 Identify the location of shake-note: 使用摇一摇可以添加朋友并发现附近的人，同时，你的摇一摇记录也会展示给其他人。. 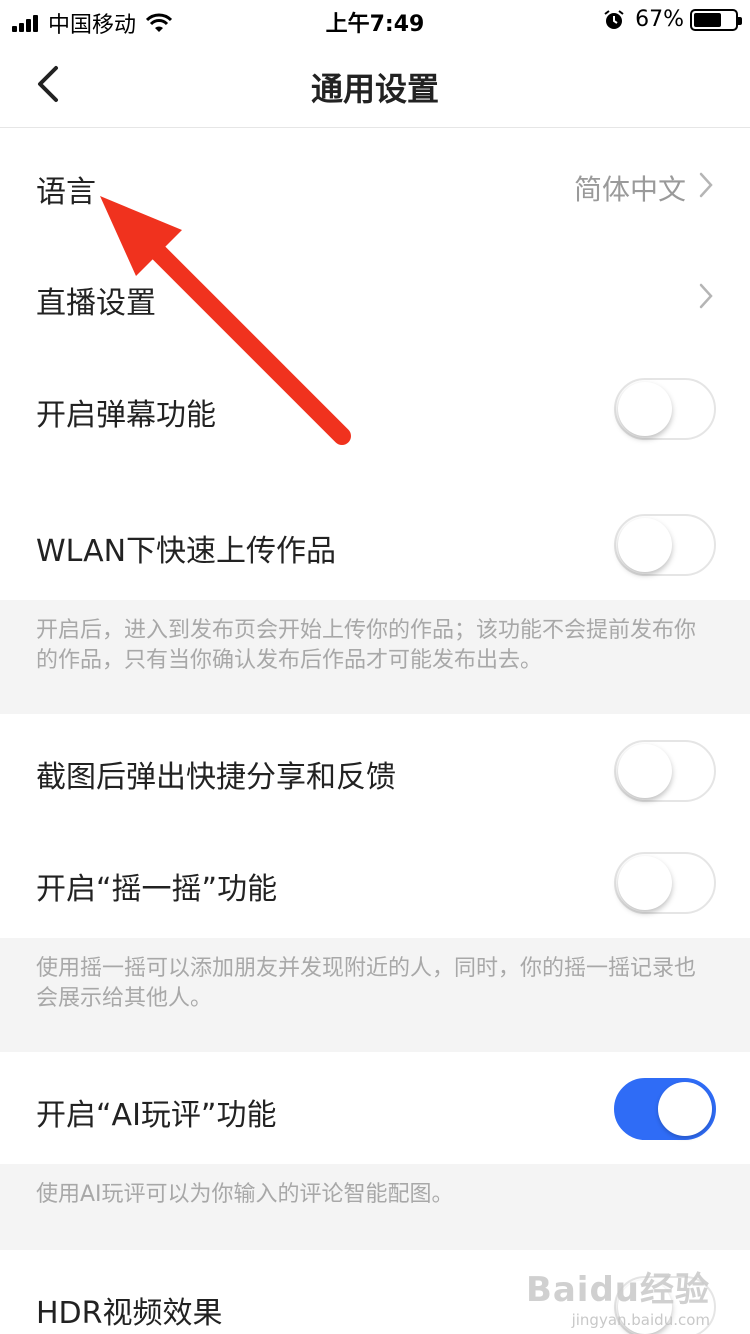
(375, 995).